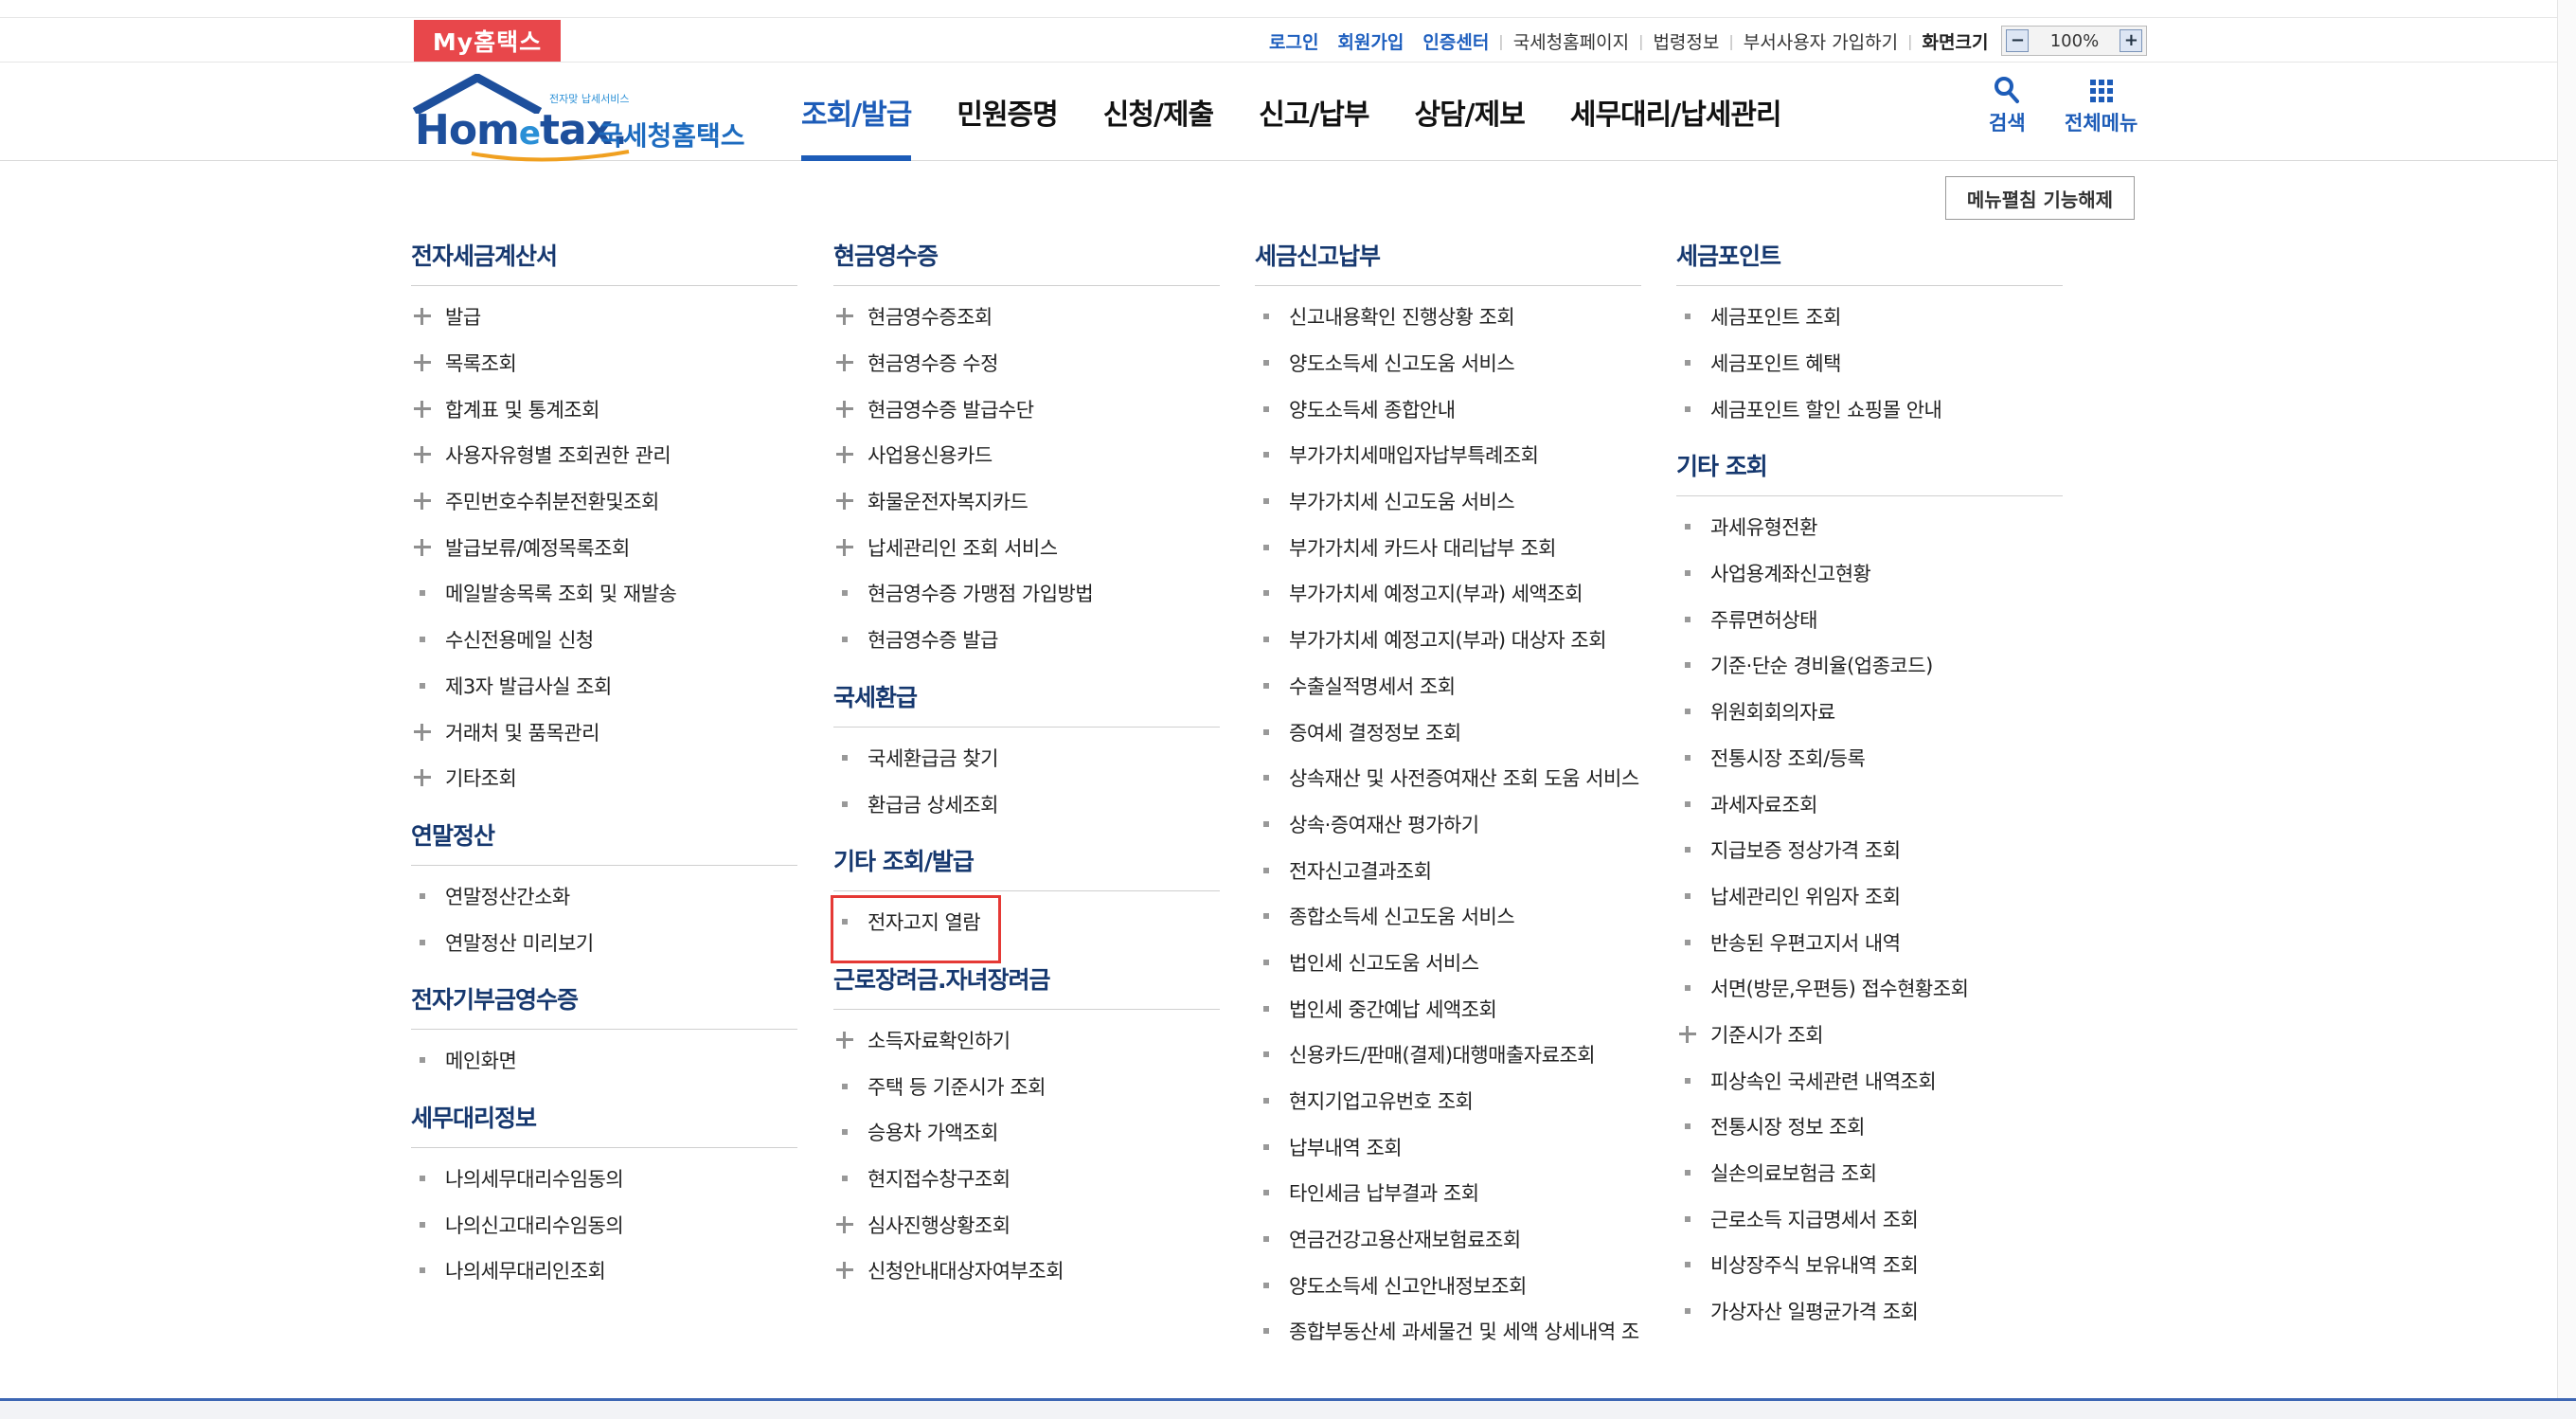 The height and width of the screenshot is (1419, 2576). What do you see at coordinates (1448, 1239) in the screenshot?
I see `menu-item: 연금건강고용산재보험료조회` at bounding box center [1448, 1239].